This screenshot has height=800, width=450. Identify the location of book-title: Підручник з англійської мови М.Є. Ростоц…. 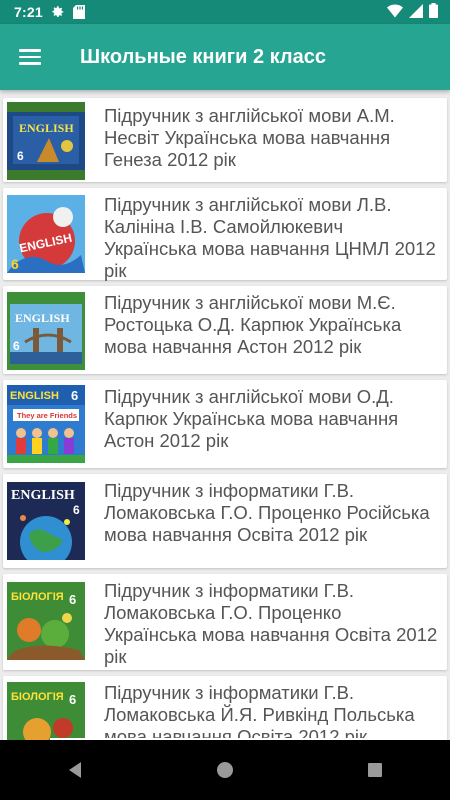
(253, 324).